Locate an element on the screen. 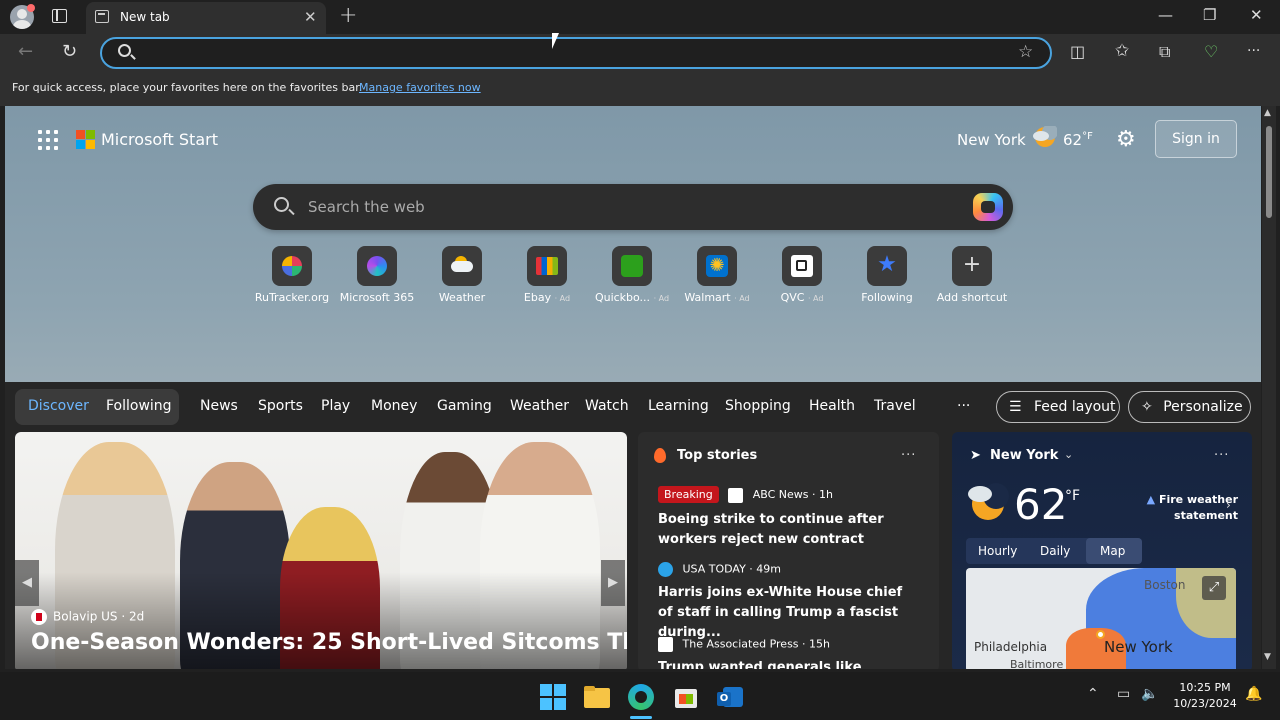  shortcut-quickbooks: Quickbo... · Ad is located at coordinates (632, 275).